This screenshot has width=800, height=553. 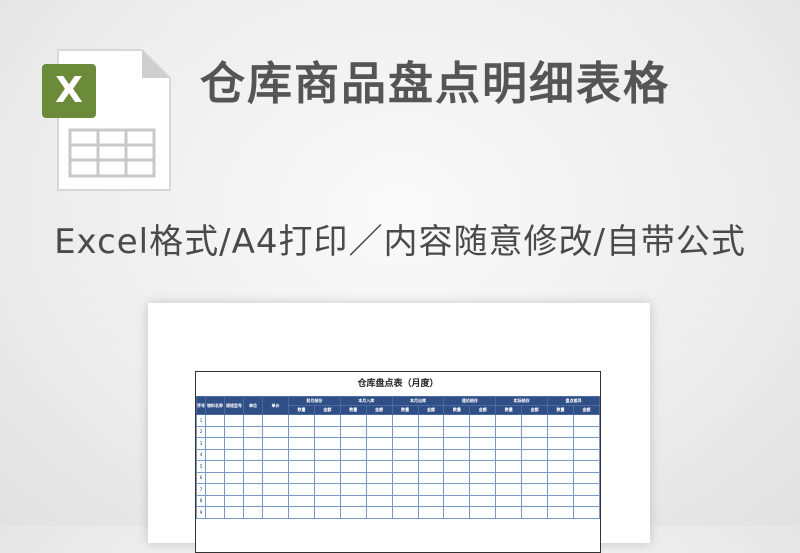 What do you see at coordinates (201, 500) in the screenshot?
I see `row-number: 8` at bounding box center [201, 500].